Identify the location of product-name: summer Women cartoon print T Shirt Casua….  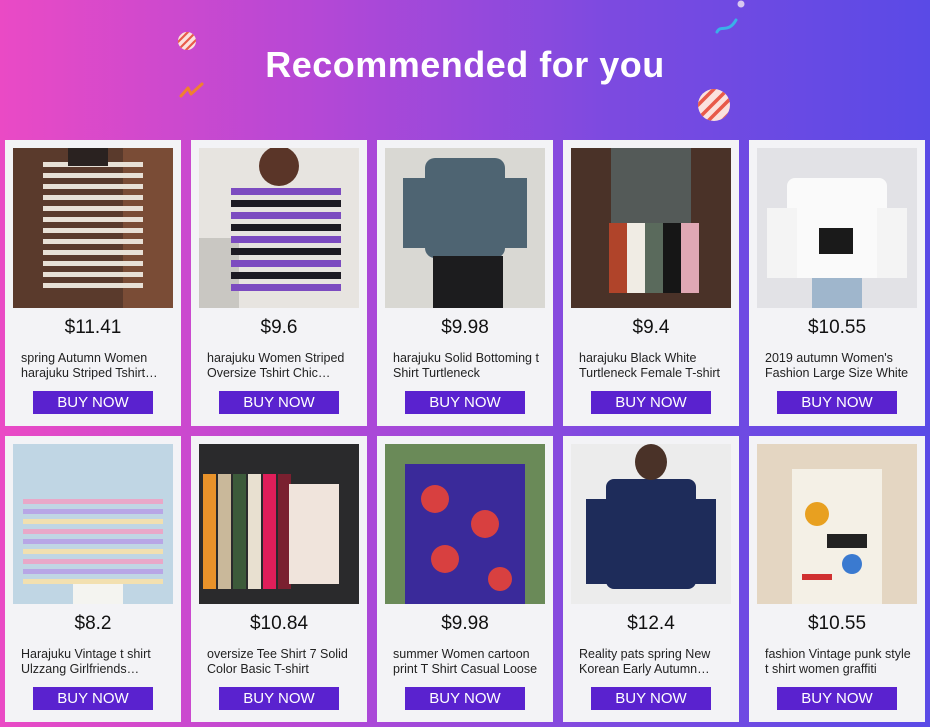
(467, 662).